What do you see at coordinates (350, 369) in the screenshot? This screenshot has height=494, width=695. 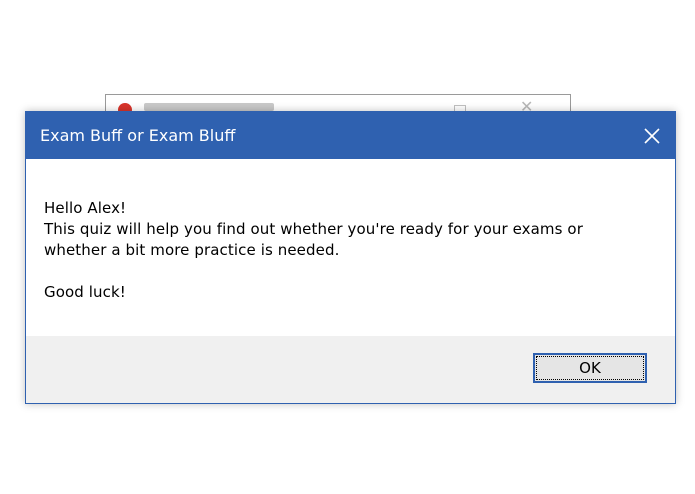 I see `dialog-footer: OK` at bounding box center [350, 369].